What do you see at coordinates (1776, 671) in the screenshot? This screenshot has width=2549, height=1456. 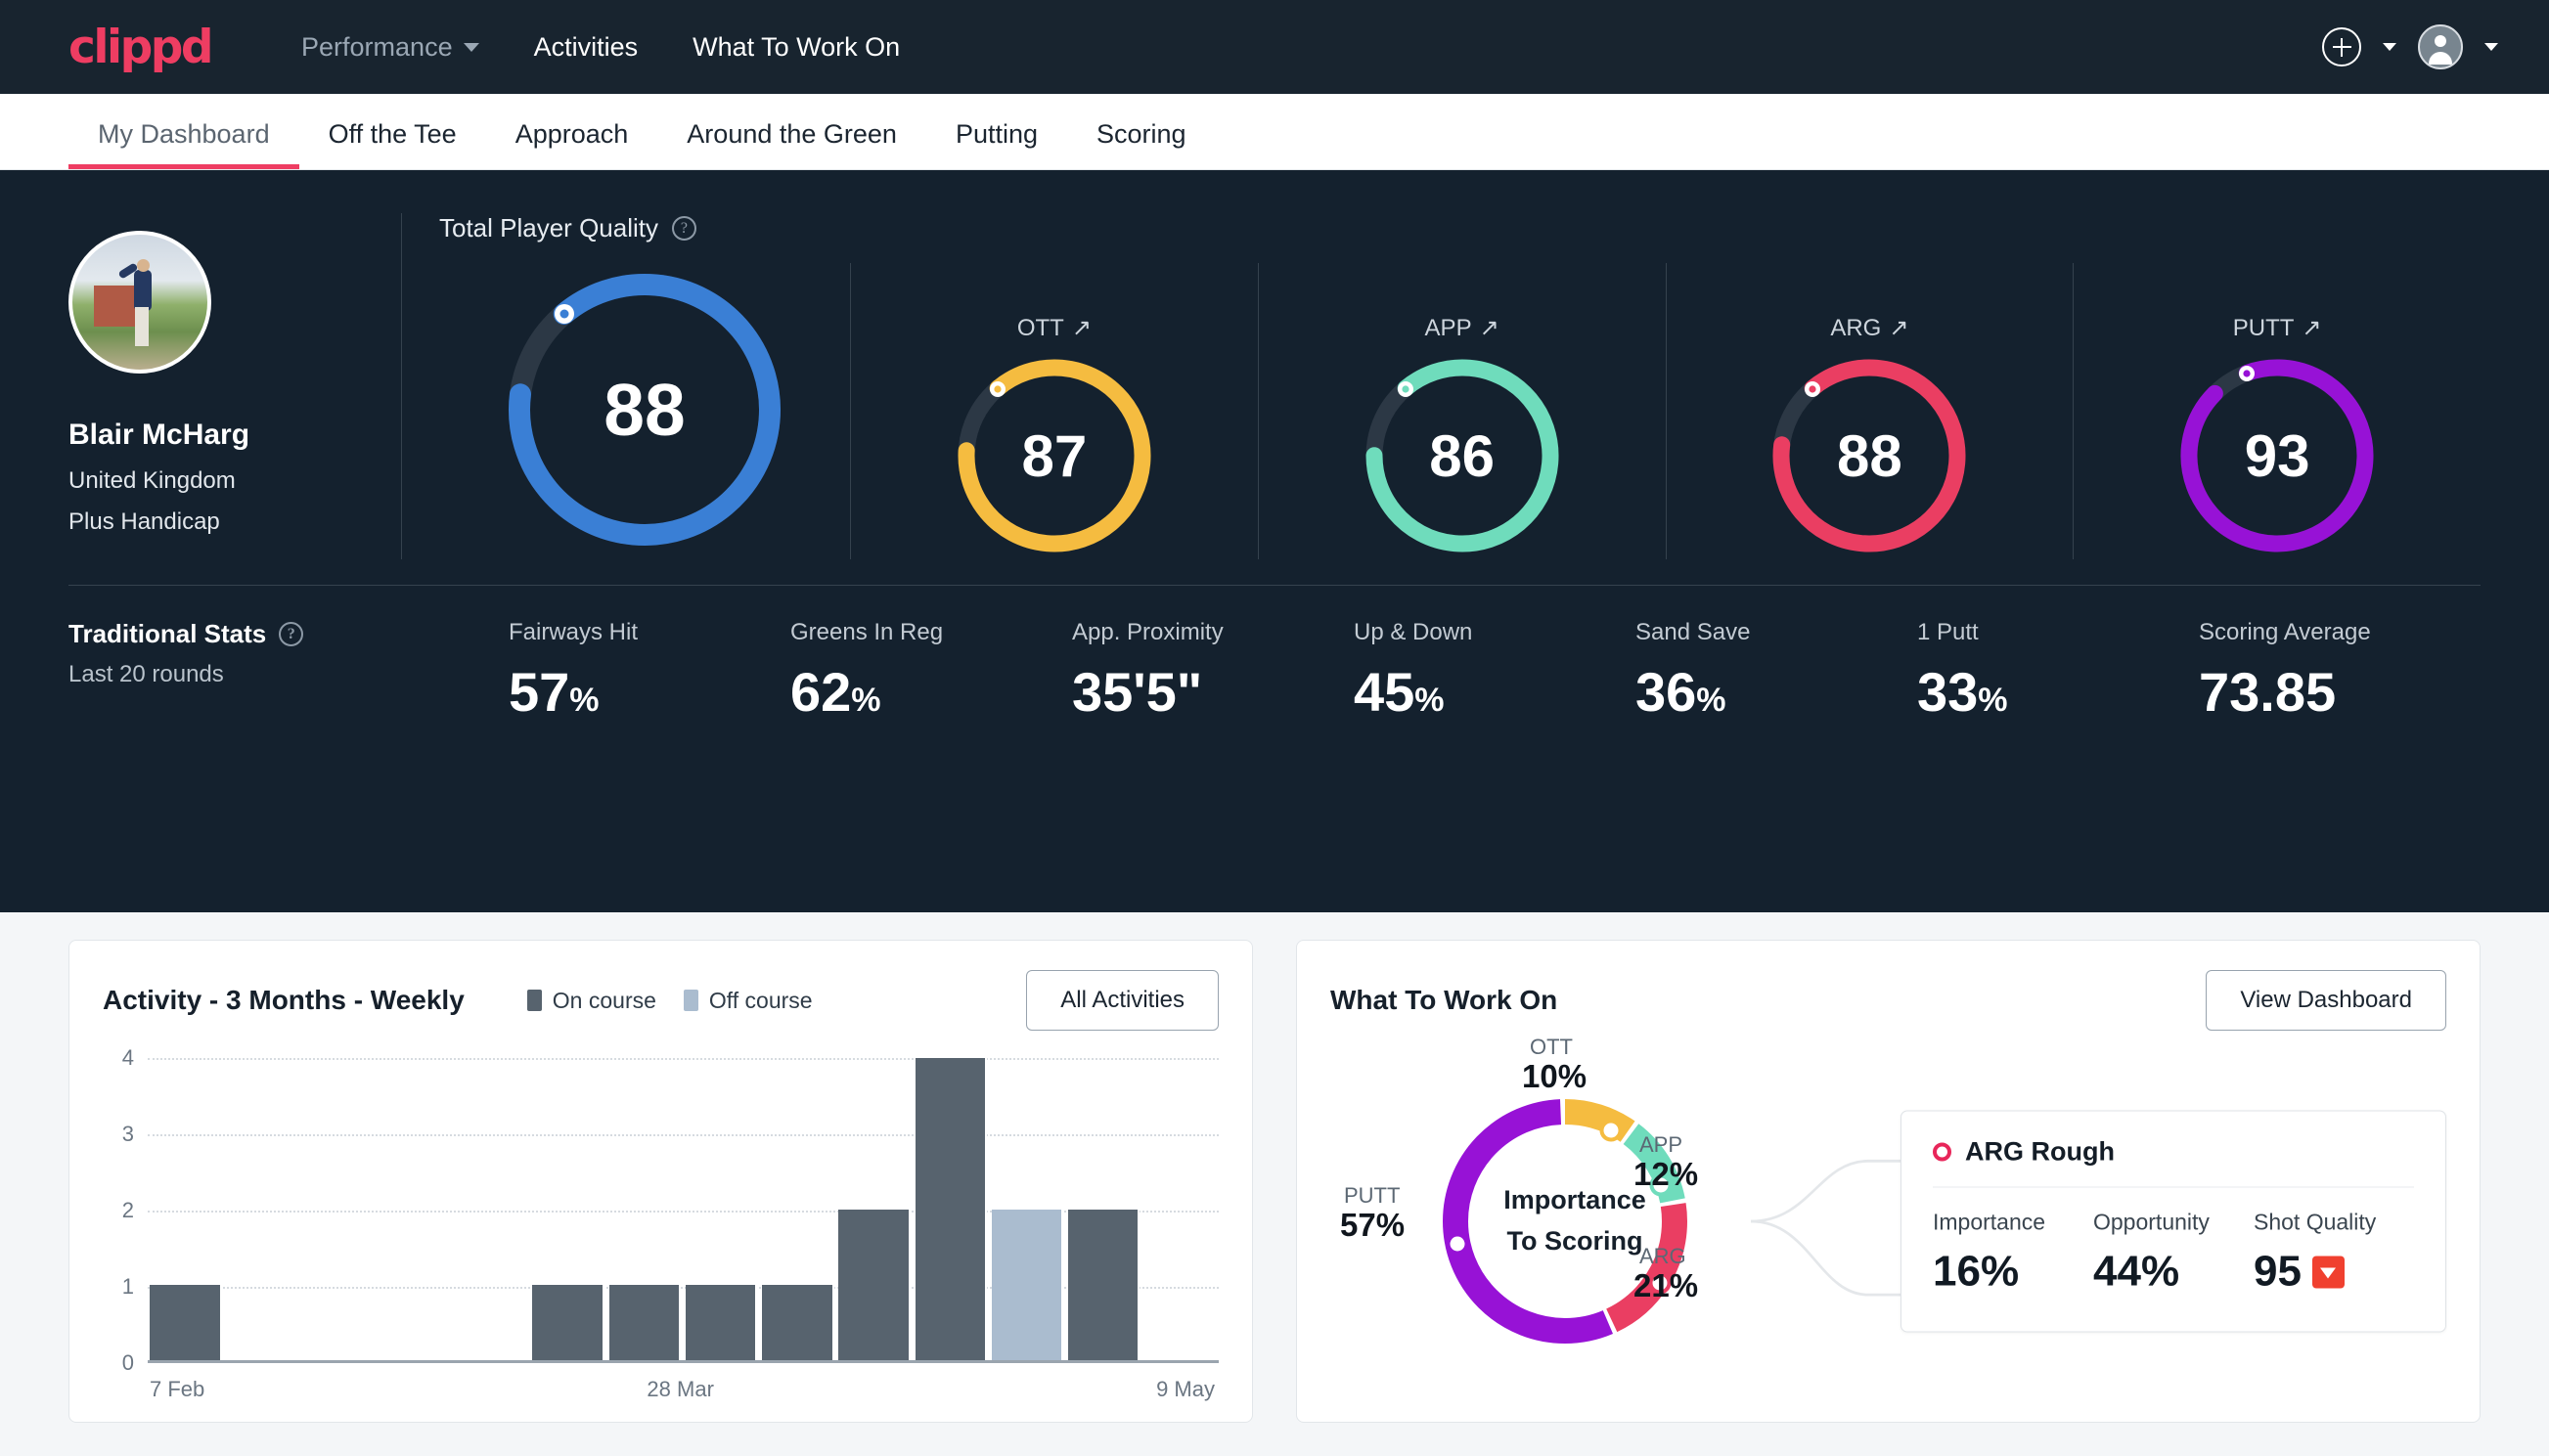 I see `stat-sand-save: Sand Save 36%` at bounding box center [1776, 671].